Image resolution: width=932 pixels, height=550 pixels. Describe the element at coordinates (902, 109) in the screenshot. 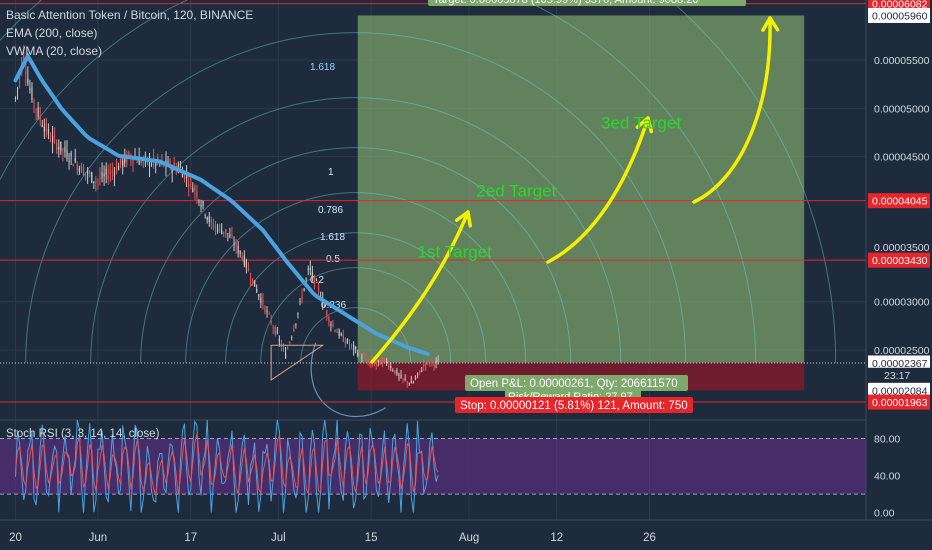

I see `price-tick-label: 0.00005000` at that location.